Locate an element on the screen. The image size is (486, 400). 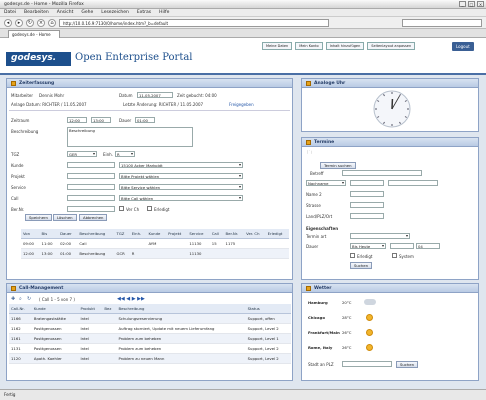
customer-label: Kunde is located at coordinates (17, 165).